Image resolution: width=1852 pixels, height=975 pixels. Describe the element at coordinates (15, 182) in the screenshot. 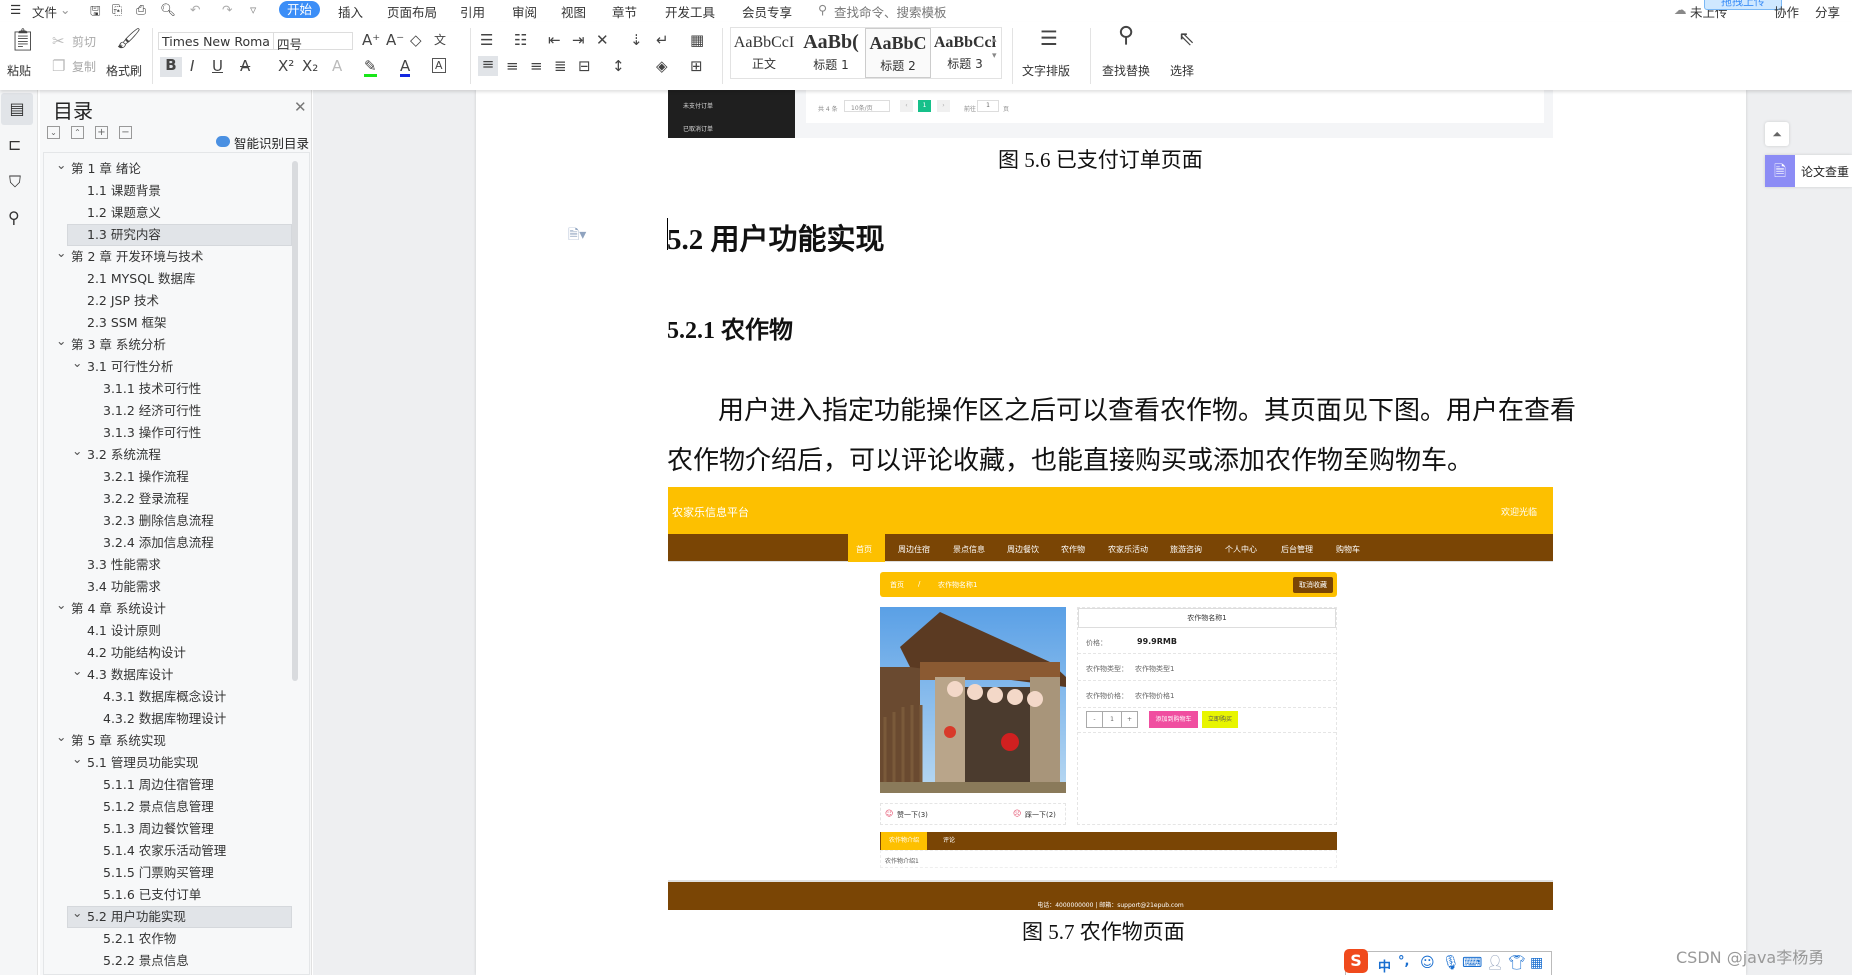

I see `bookmark-icon: ⛉` at that location.